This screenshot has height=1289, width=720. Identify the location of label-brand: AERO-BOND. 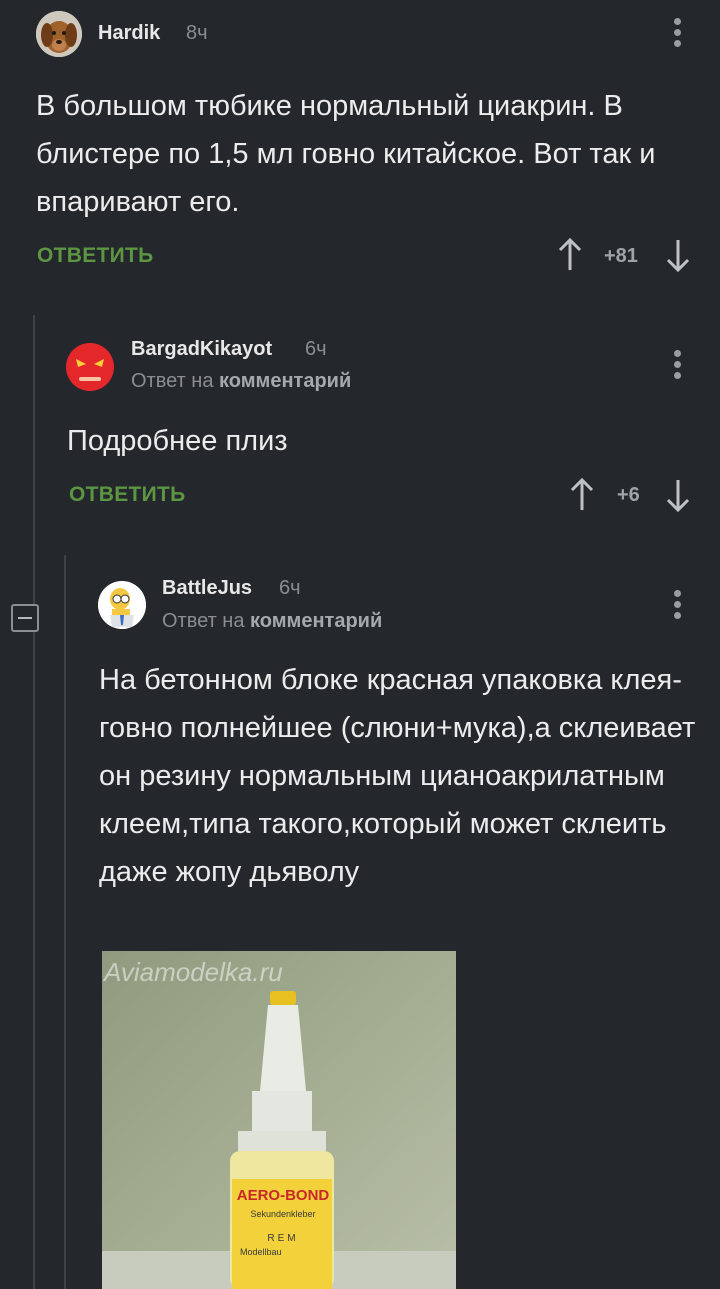
(283, 1195).